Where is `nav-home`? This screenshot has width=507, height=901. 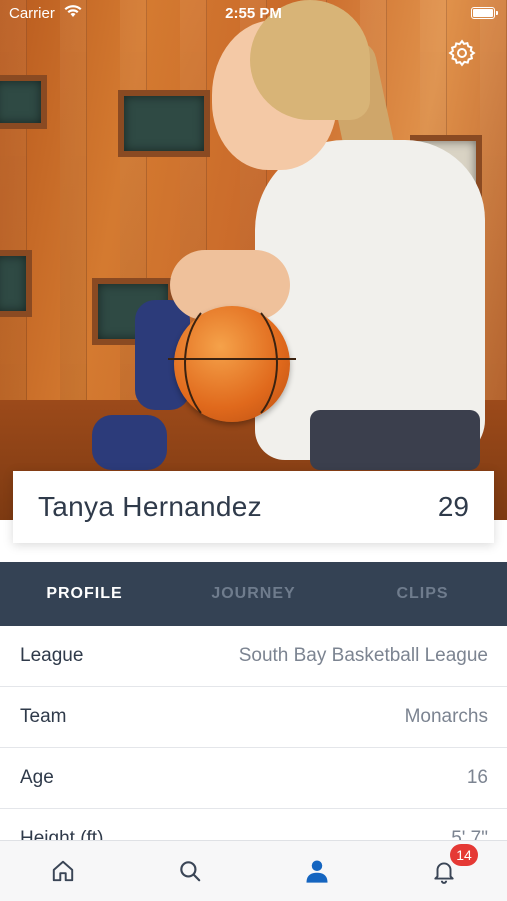
nav-home is located at coordinates (63, 871).